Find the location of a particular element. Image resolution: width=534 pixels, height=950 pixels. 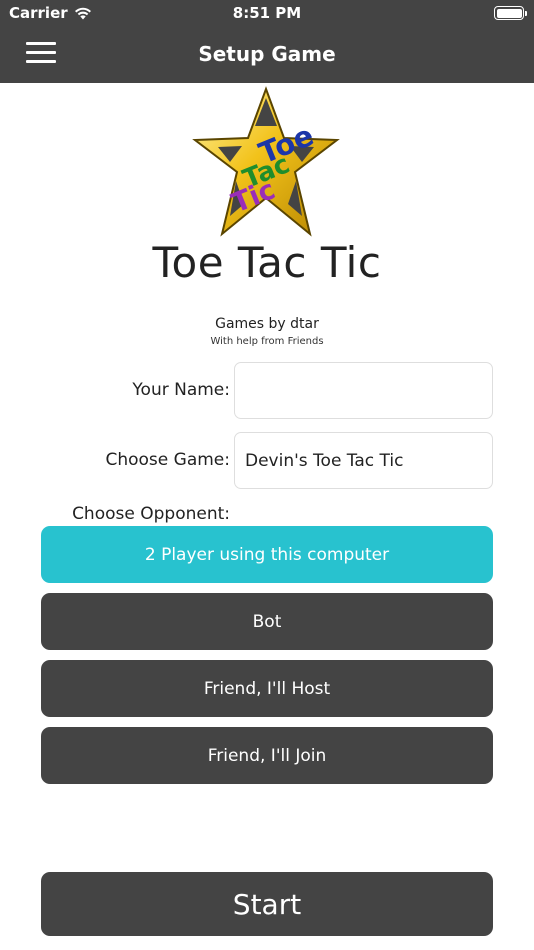

your-name-label: Your Name: is located at coordinates (181, 390).